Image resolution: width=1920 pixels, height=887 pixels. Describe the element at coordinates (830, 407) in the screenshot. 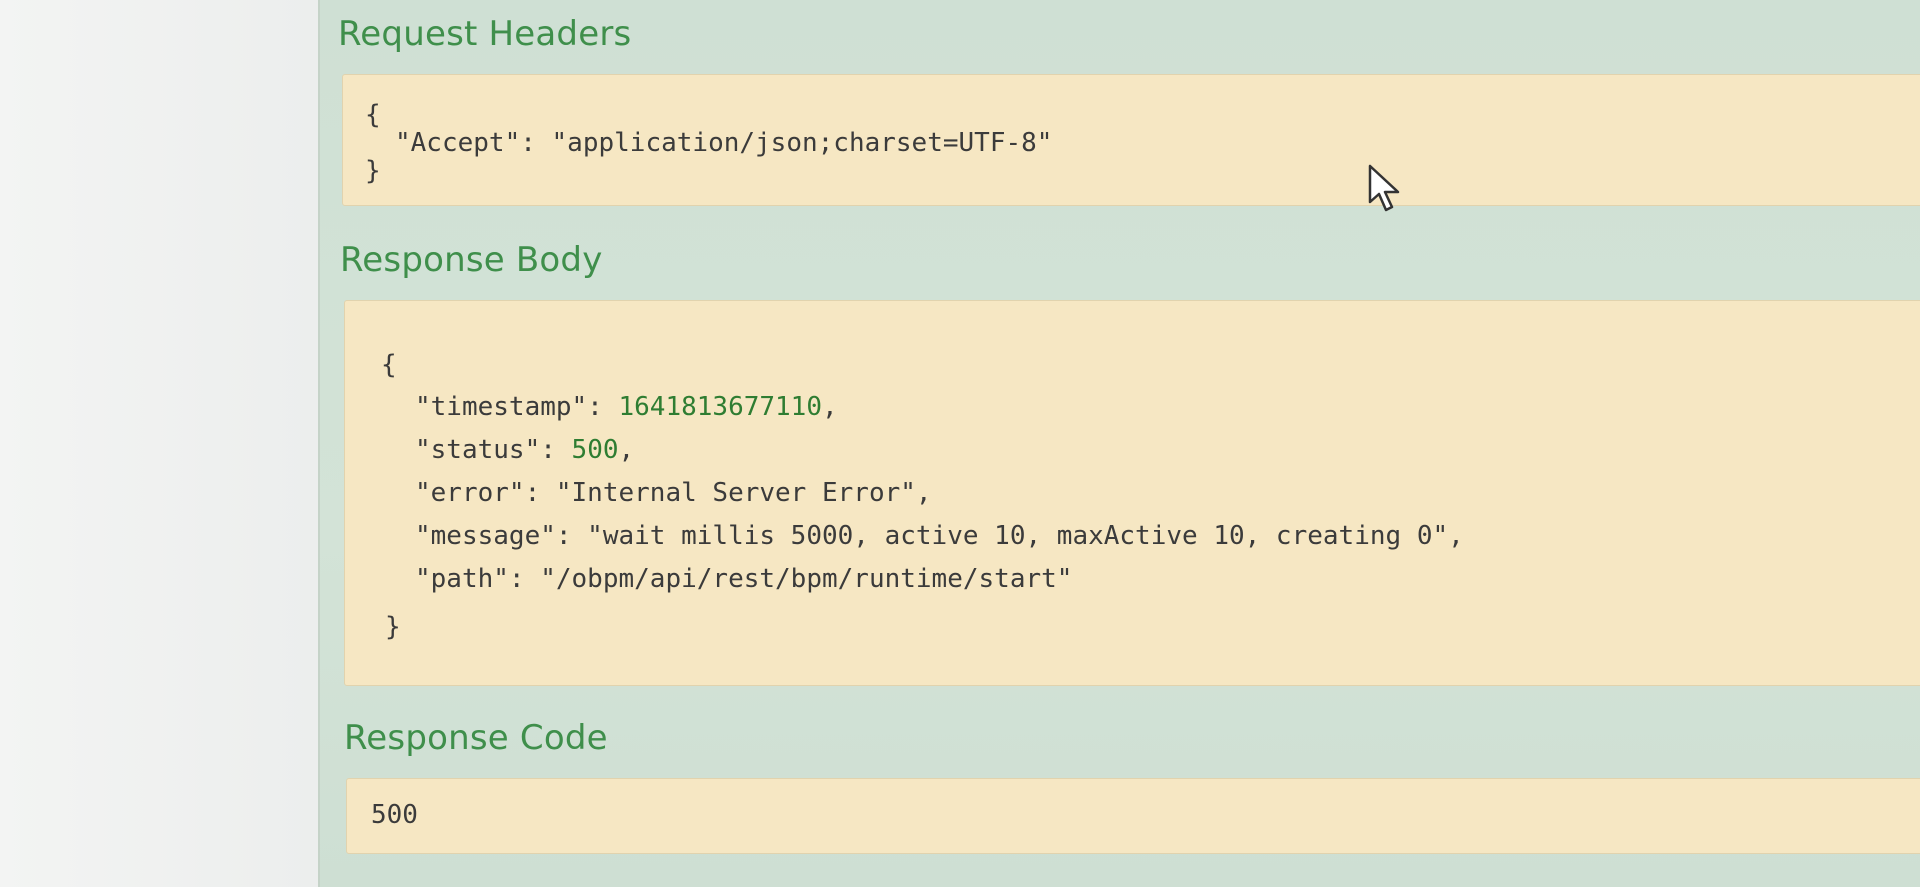

I see `timestamp-comma: ,` at that location.